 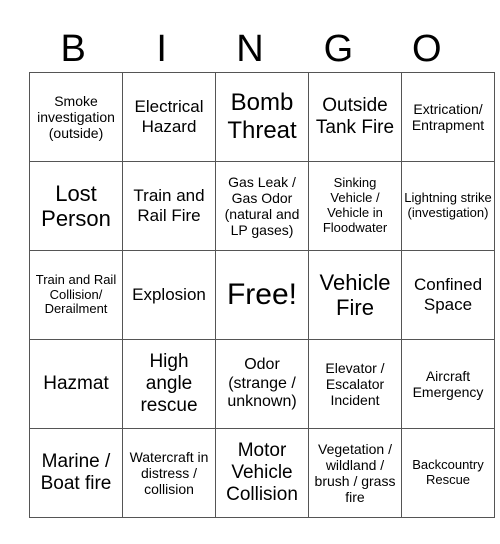 I want to click on bingo-cell: Lightning strike (investigation), so click(x=448, y=206).